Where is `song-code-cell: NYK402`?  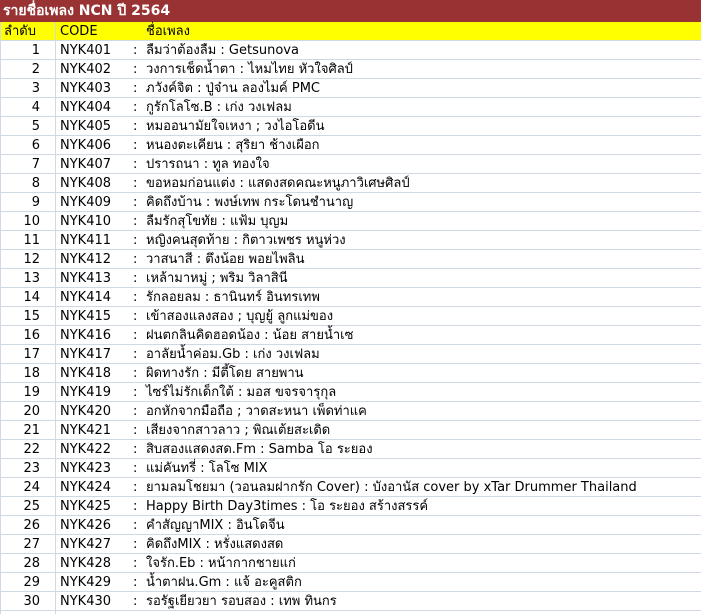 song-code-cell: NYK402 is located at coordinates (85, 69).